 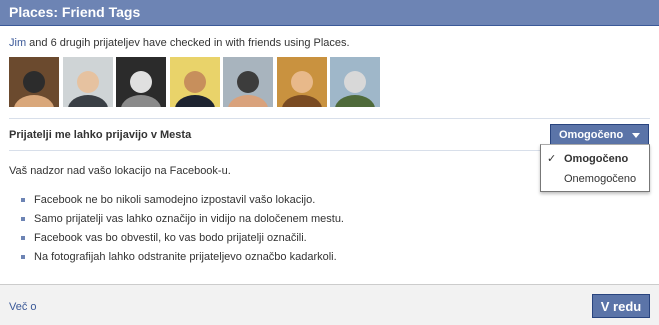 I want to click on ok-button-label: V redu, so click(x=621, y=306).